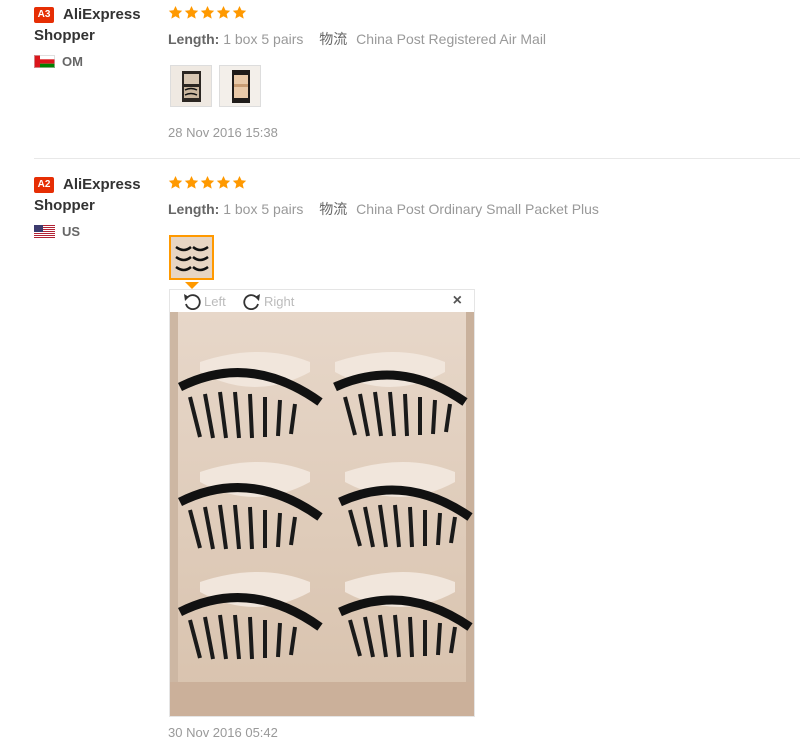 The width and height of the screenshot is (800, 740). Describe the element at coordinates (192, 285) in the screenshot. I see `thumbnail-pointer` at that location.